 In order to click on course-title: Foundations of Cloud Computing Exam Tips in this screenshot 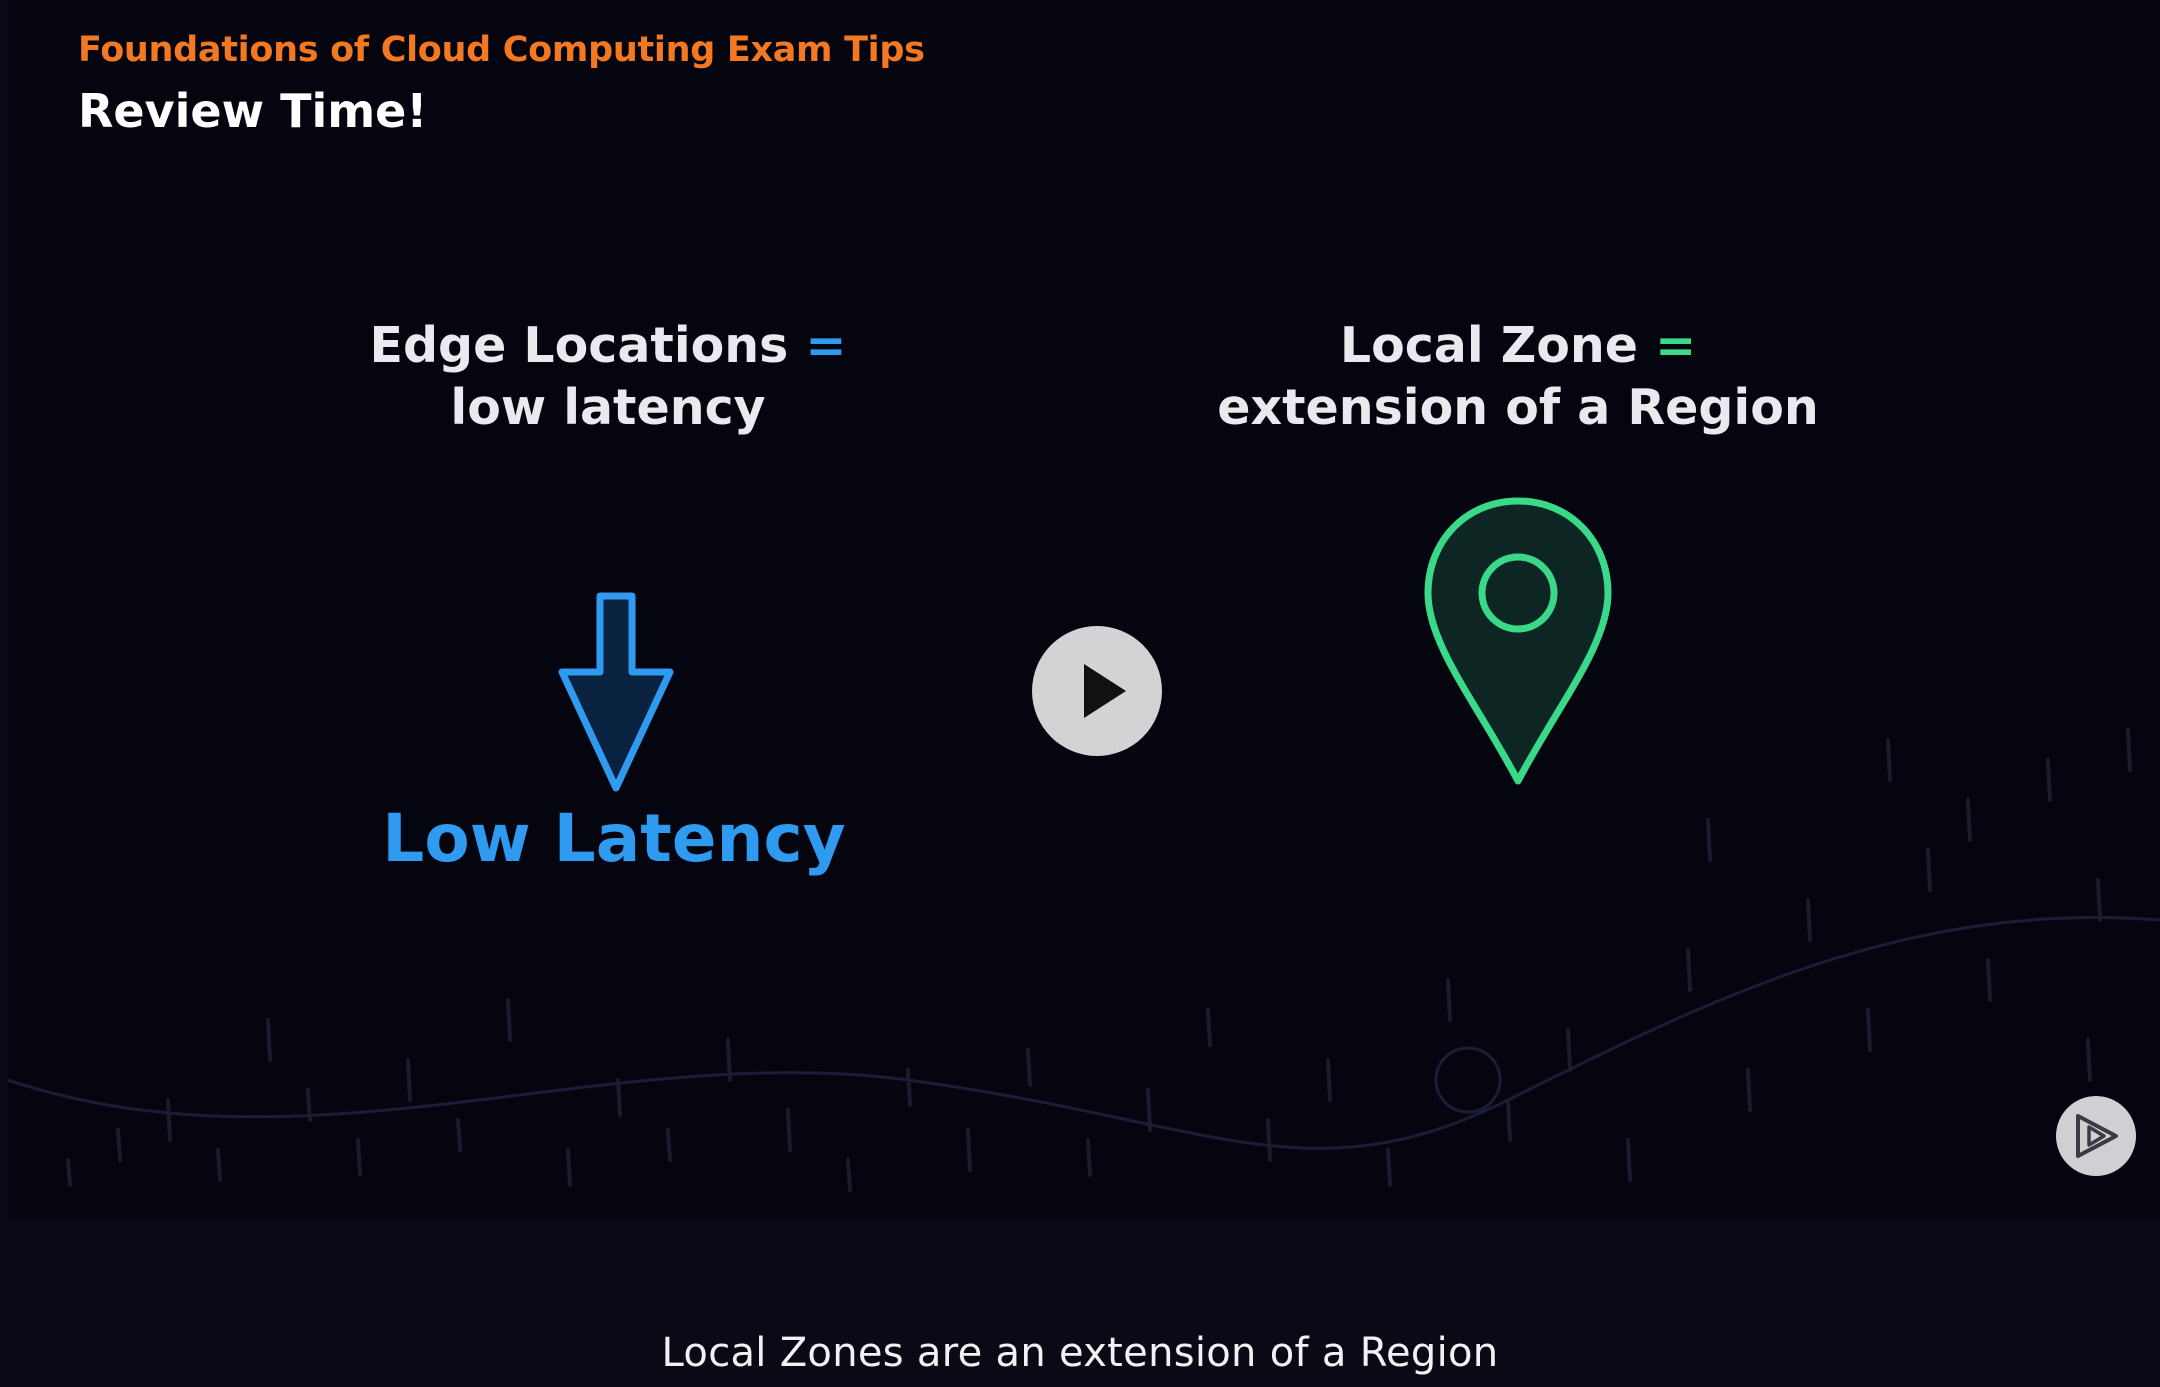, I will do `click(501, 50)`.